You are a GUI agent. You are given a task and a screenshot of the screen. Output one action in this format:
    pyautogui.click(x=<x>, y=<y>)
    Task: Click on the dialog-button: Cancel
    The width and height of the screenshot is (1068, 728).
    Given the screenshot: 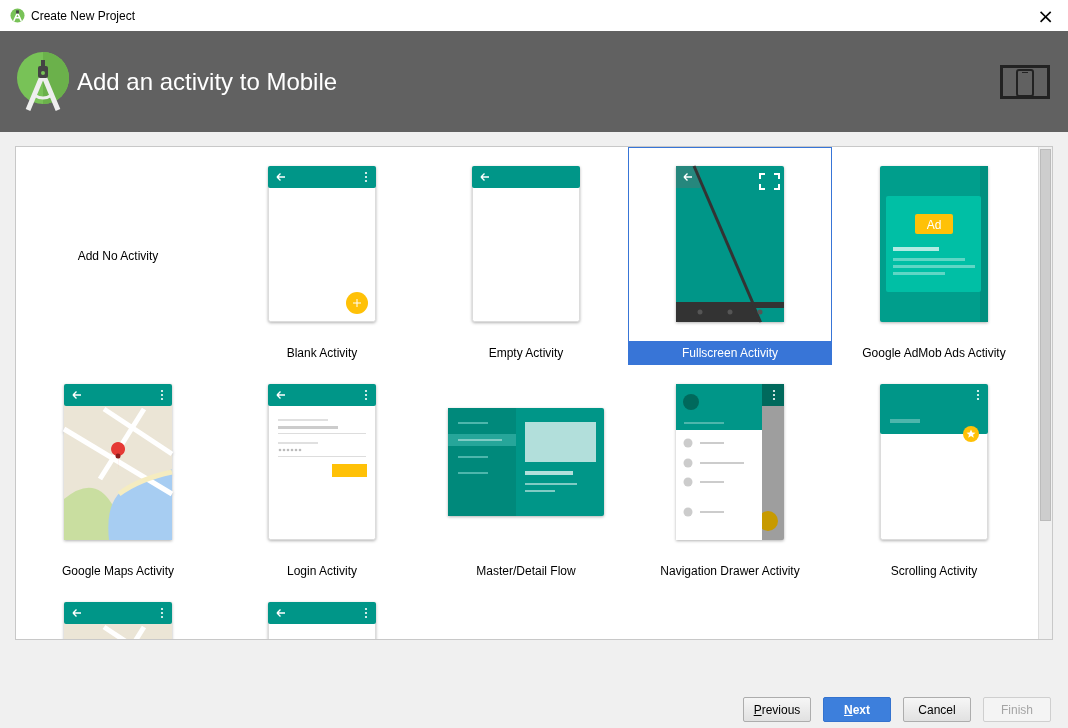 What is the action you would take?
    pyautogui.click(x=937, y=709)
    